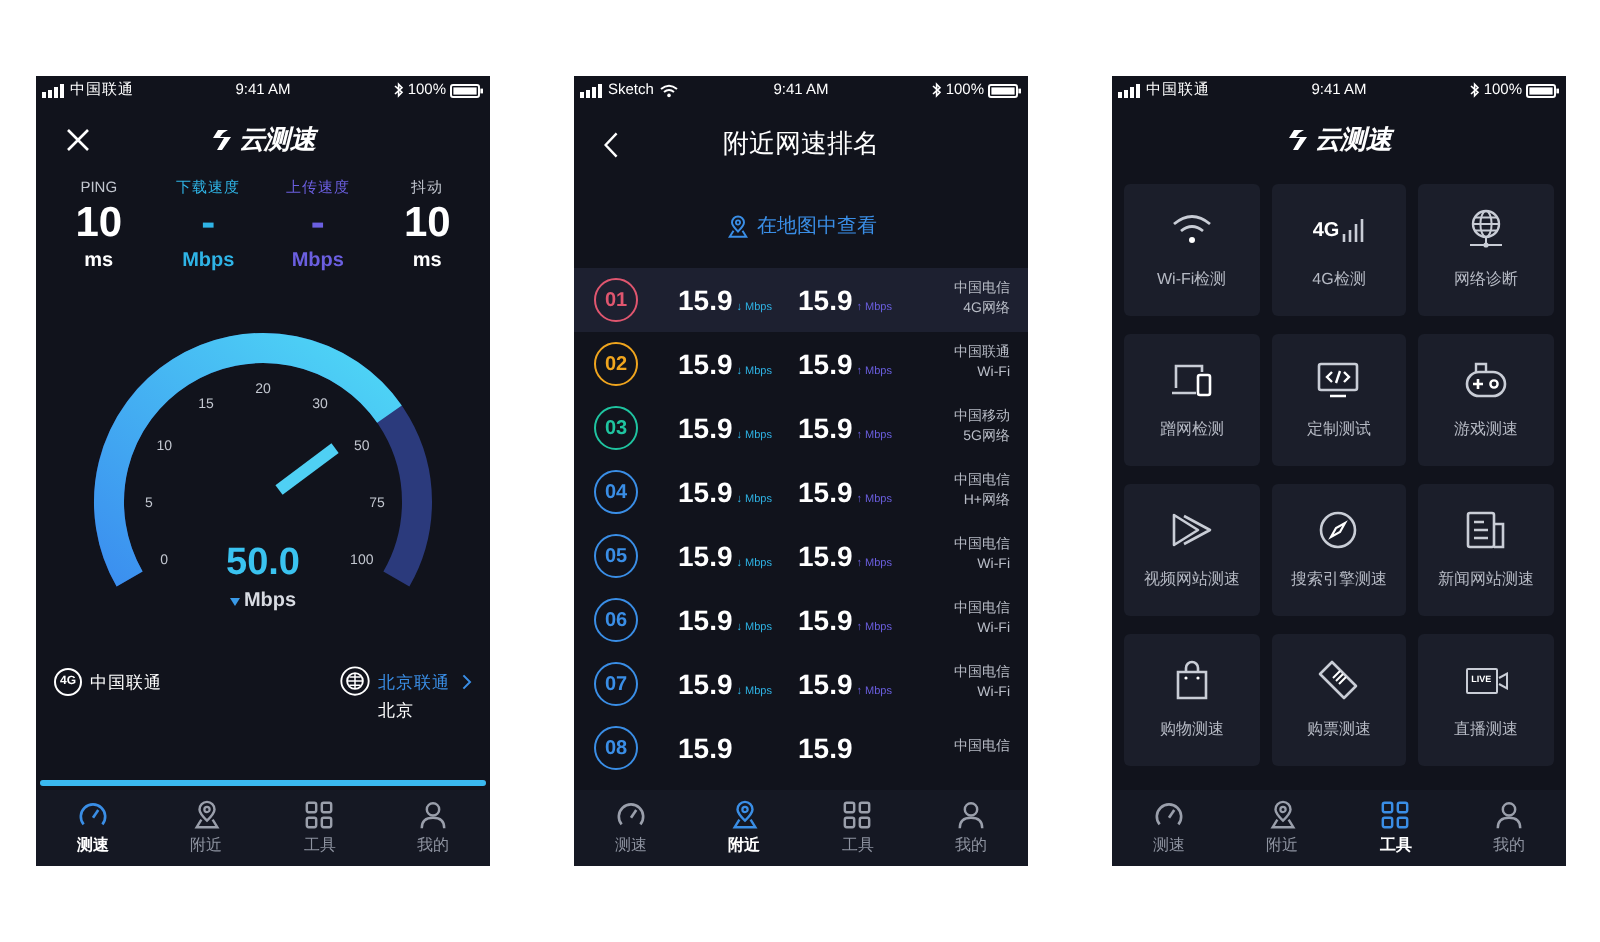  I want to click on tool-tile: 4G 4G检测, so click(1339, 250).